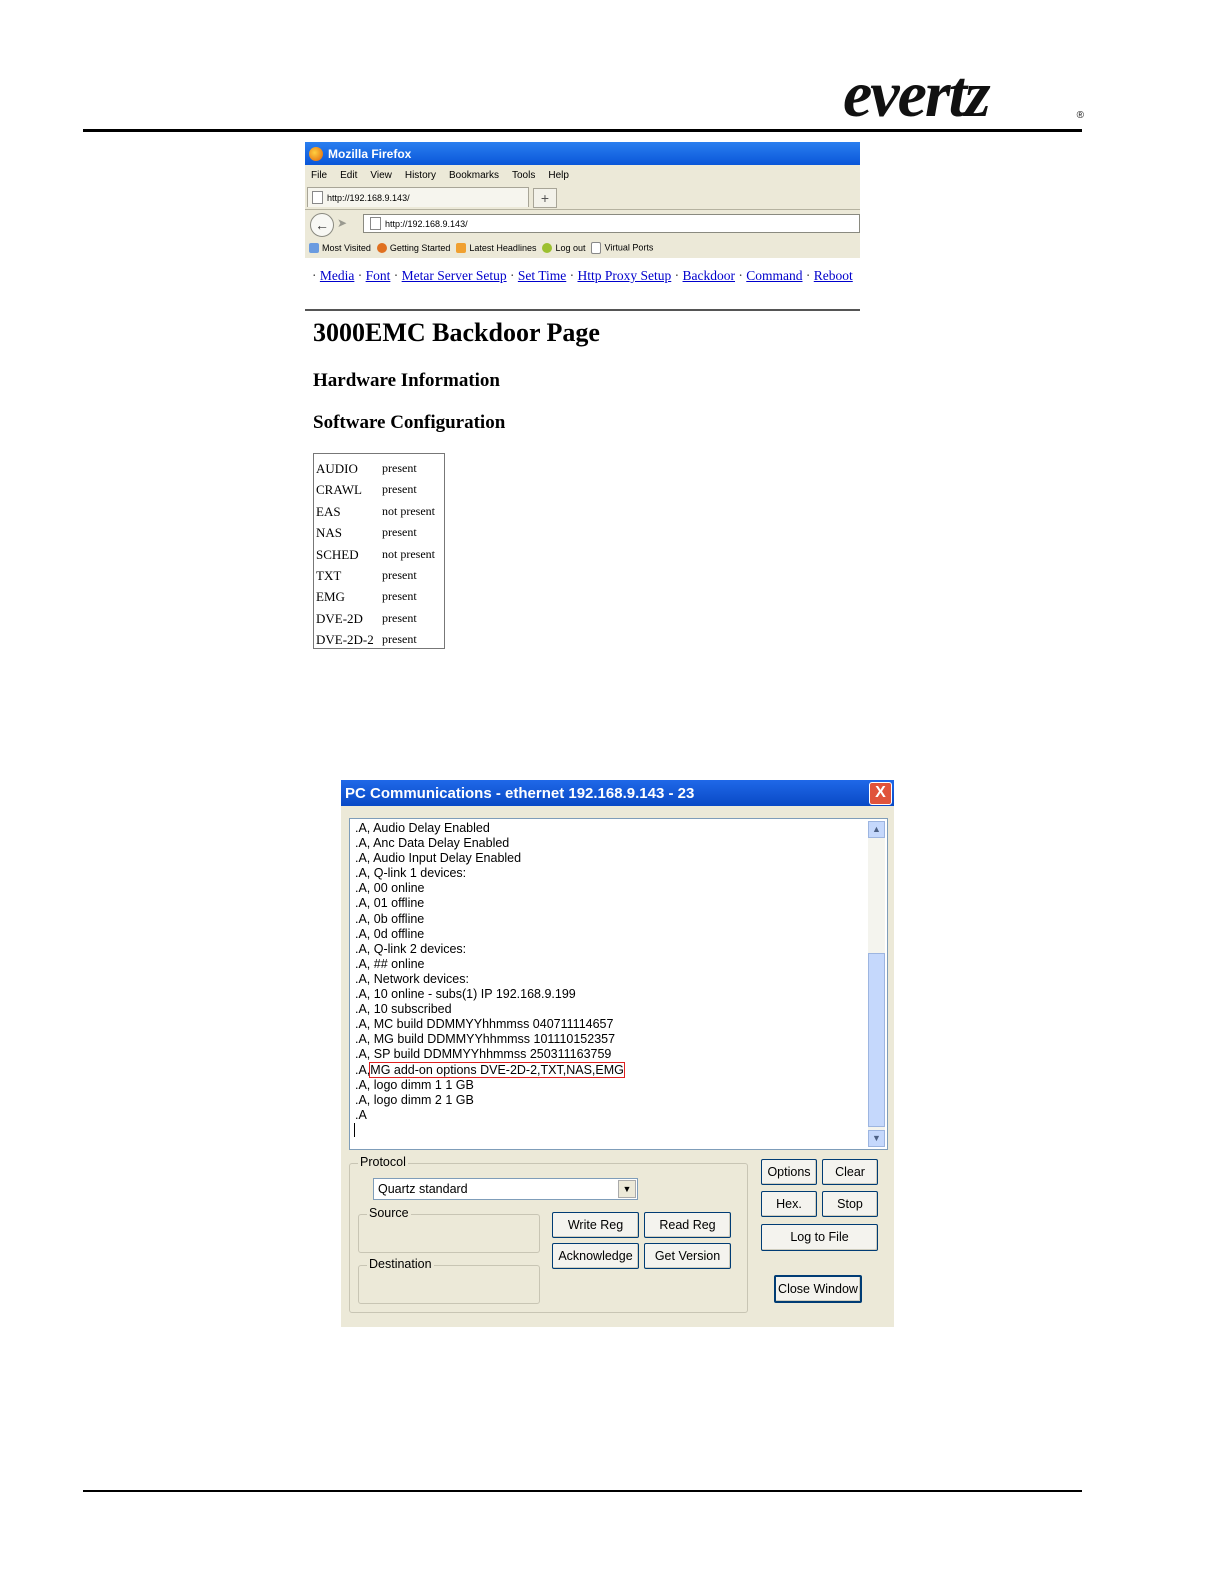 This screenshot has width=1224, height=1584. What do you see at coordinates (819, 1237) in the screenshot?
I see `log-to-file-button: Log to File` at bounding box center [819, 1237].